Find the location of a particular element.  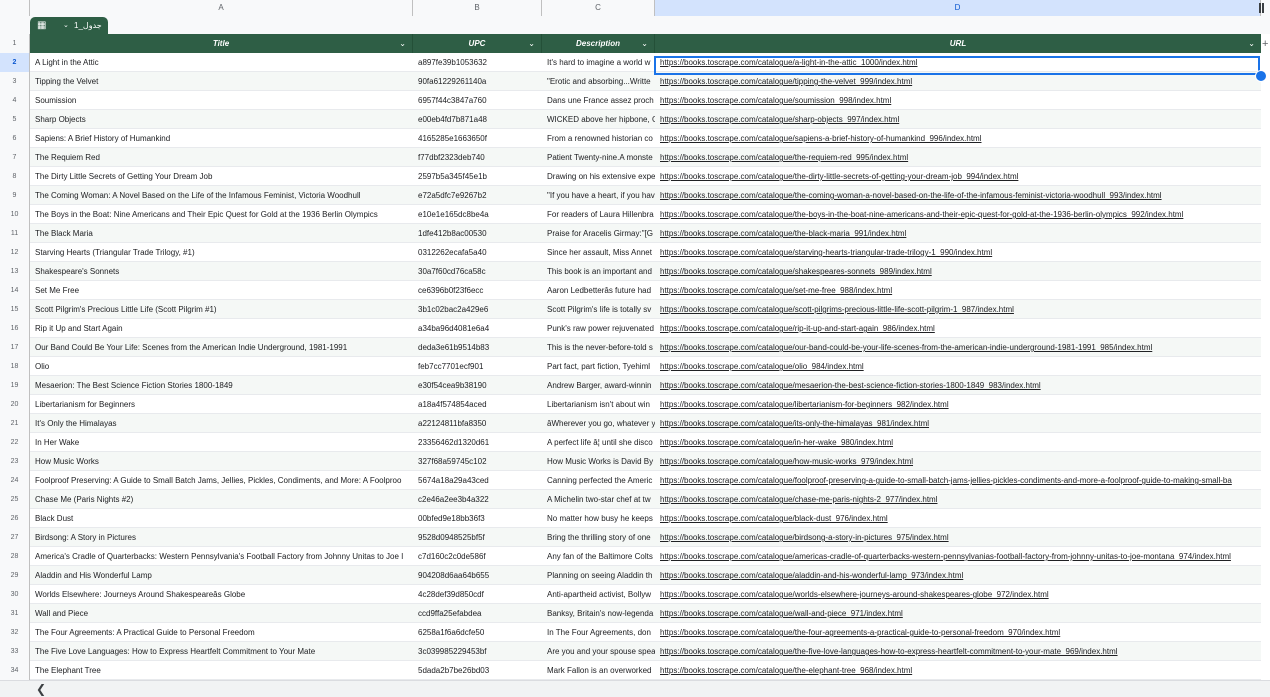

cell-upc: e30f54cea9b38190 is located at coordinates (477, 385).